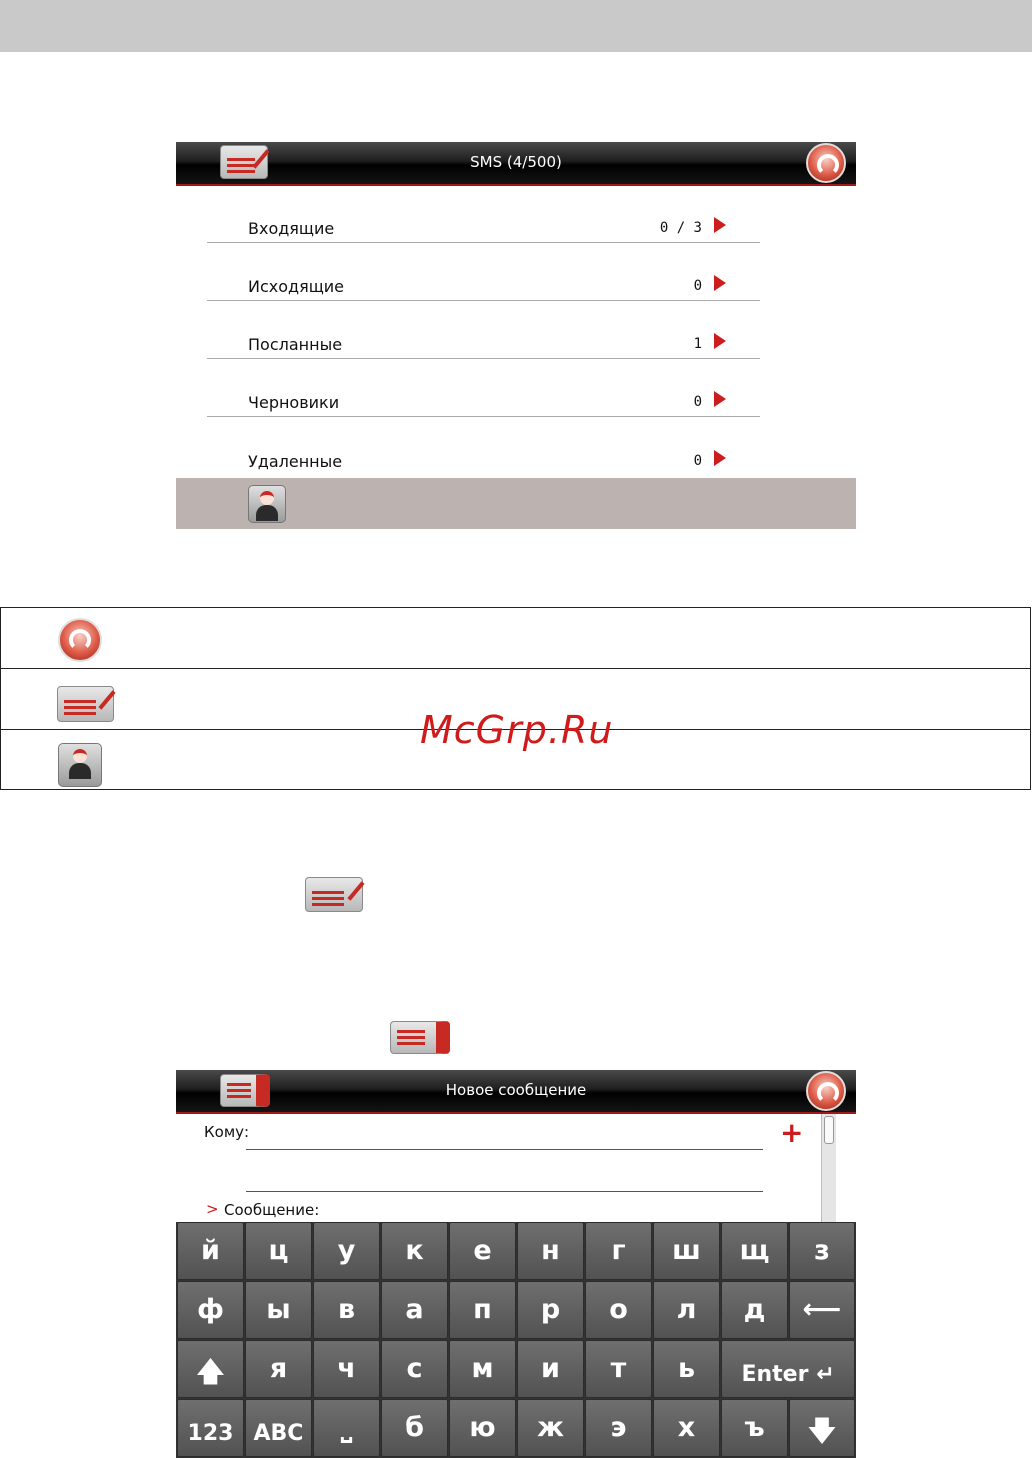 The height and width of the screenshot is (1458, 1032). What do you see at coordinates (550, 1369) in the screenshot?
I see `key: и` at bounding box center [550, 1369].